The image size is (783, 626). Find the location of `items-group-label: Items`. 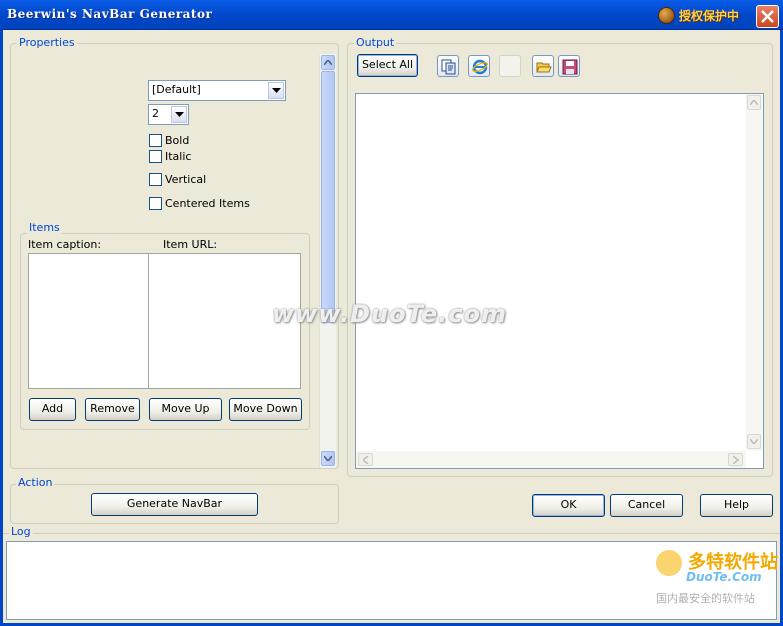

items-group-label: Items is located at coordinates (44, 227).